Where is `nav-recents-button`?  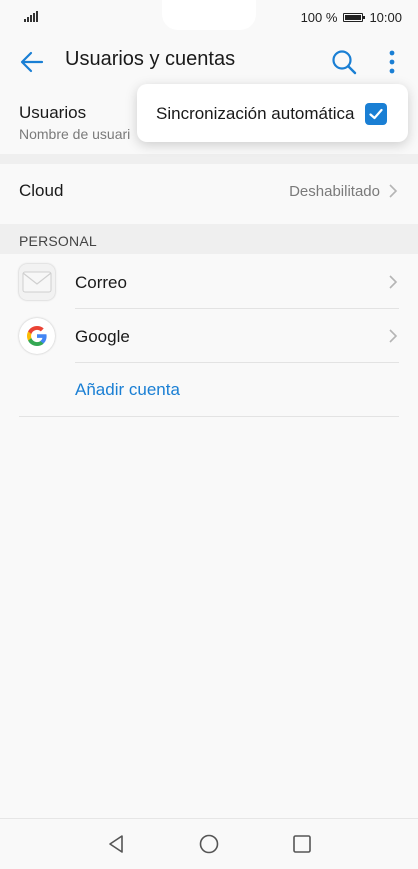
nav-recents-button is located at coordinates (302, 844).